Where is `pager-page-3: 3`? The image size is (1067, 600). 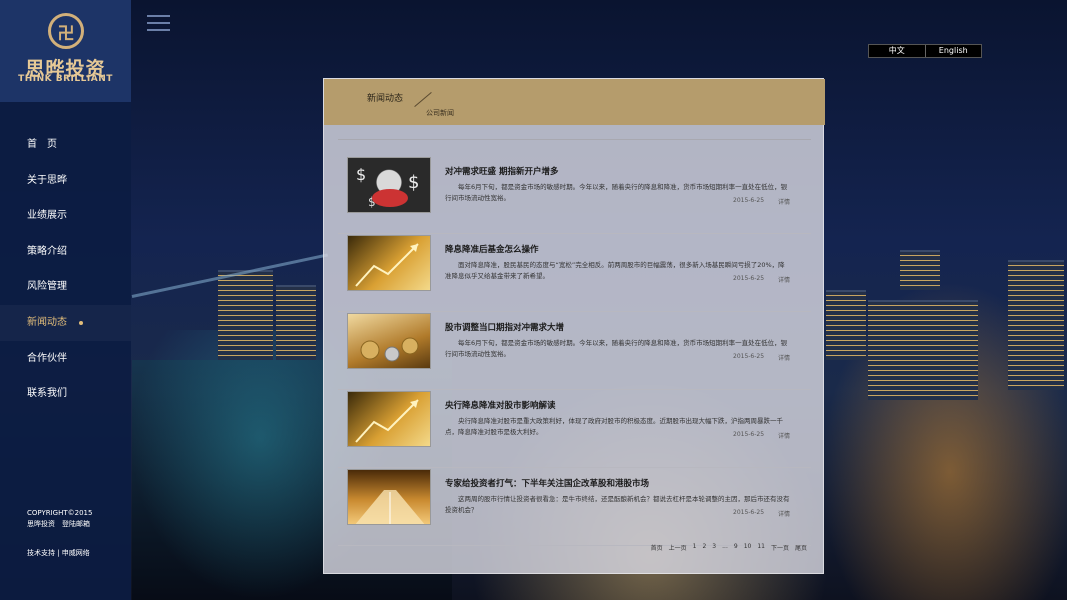 pager-page-3: 3 is located at coordinates (714, 547).